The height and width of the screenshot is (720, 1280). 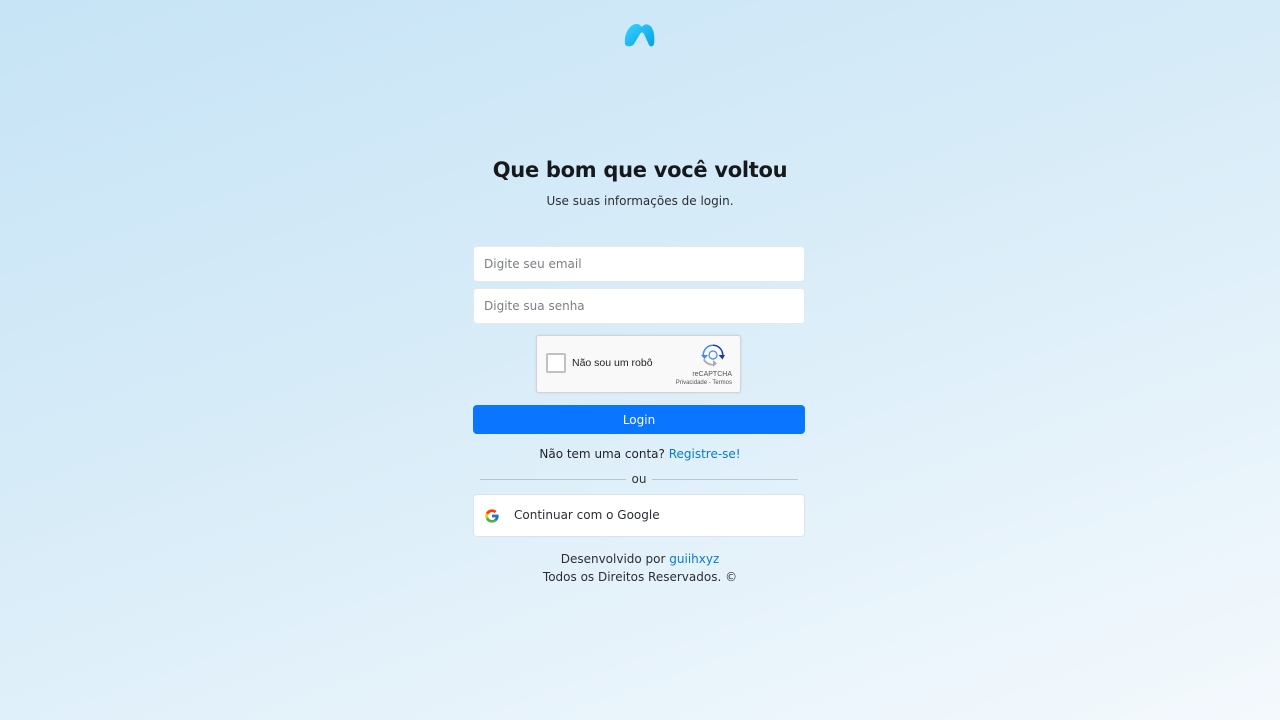 What do you see at coordinates (556, 363) in the screenshot?
I see `recaptcha-checkbox` at bounding box center [556, 363].